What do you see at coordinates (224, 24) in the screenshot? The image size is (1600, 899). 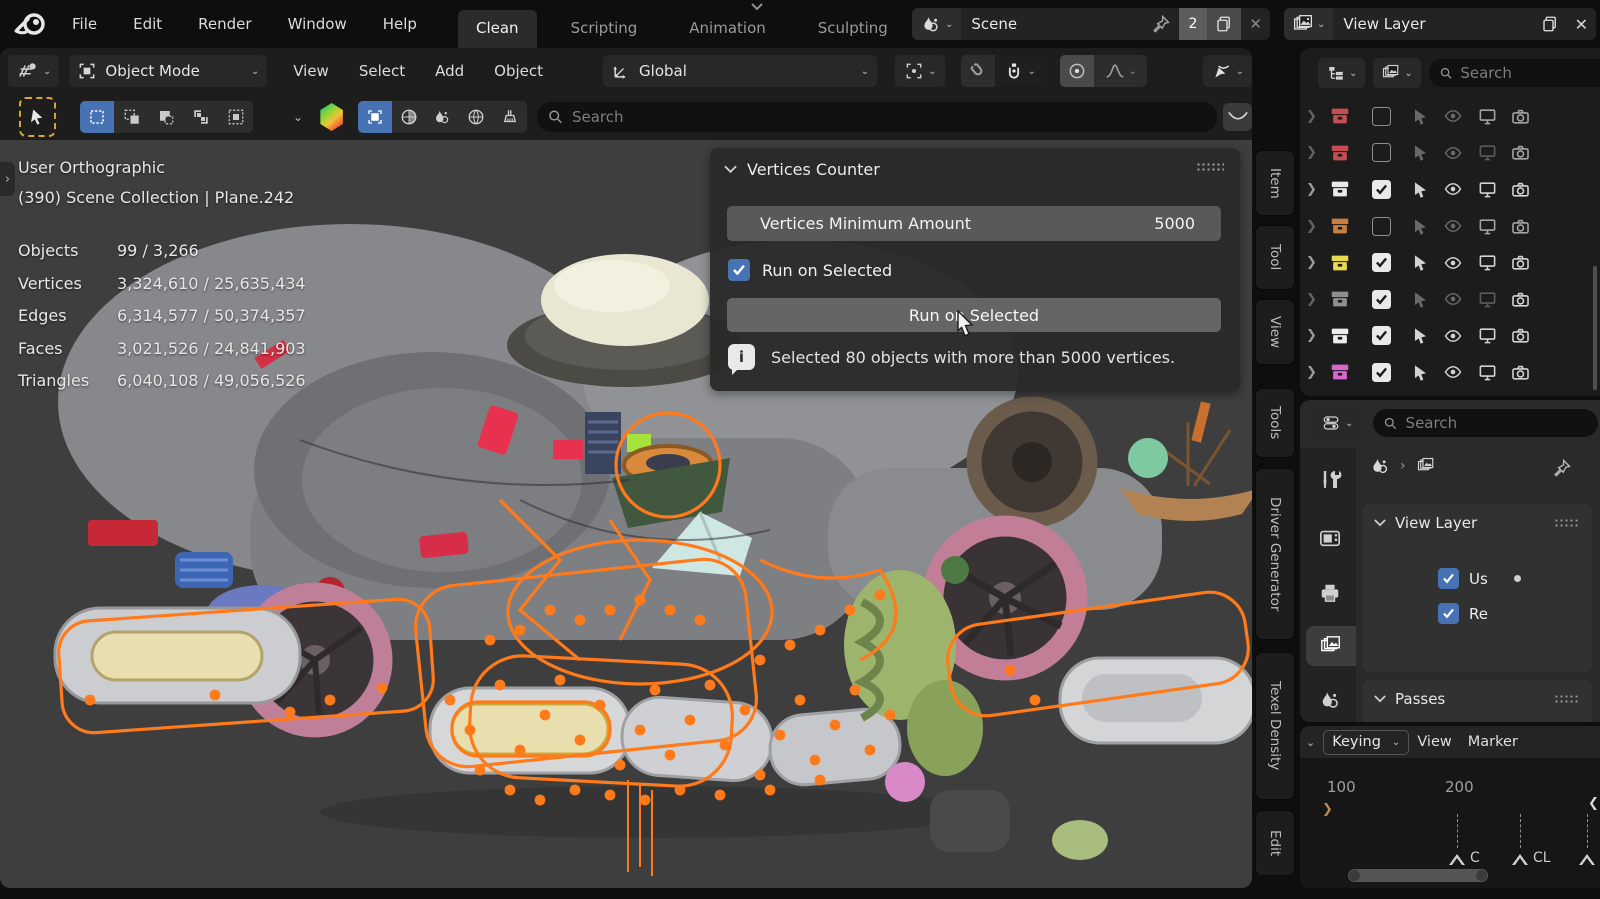 I see `menu-render: Render` at bounding box center [224, 24].